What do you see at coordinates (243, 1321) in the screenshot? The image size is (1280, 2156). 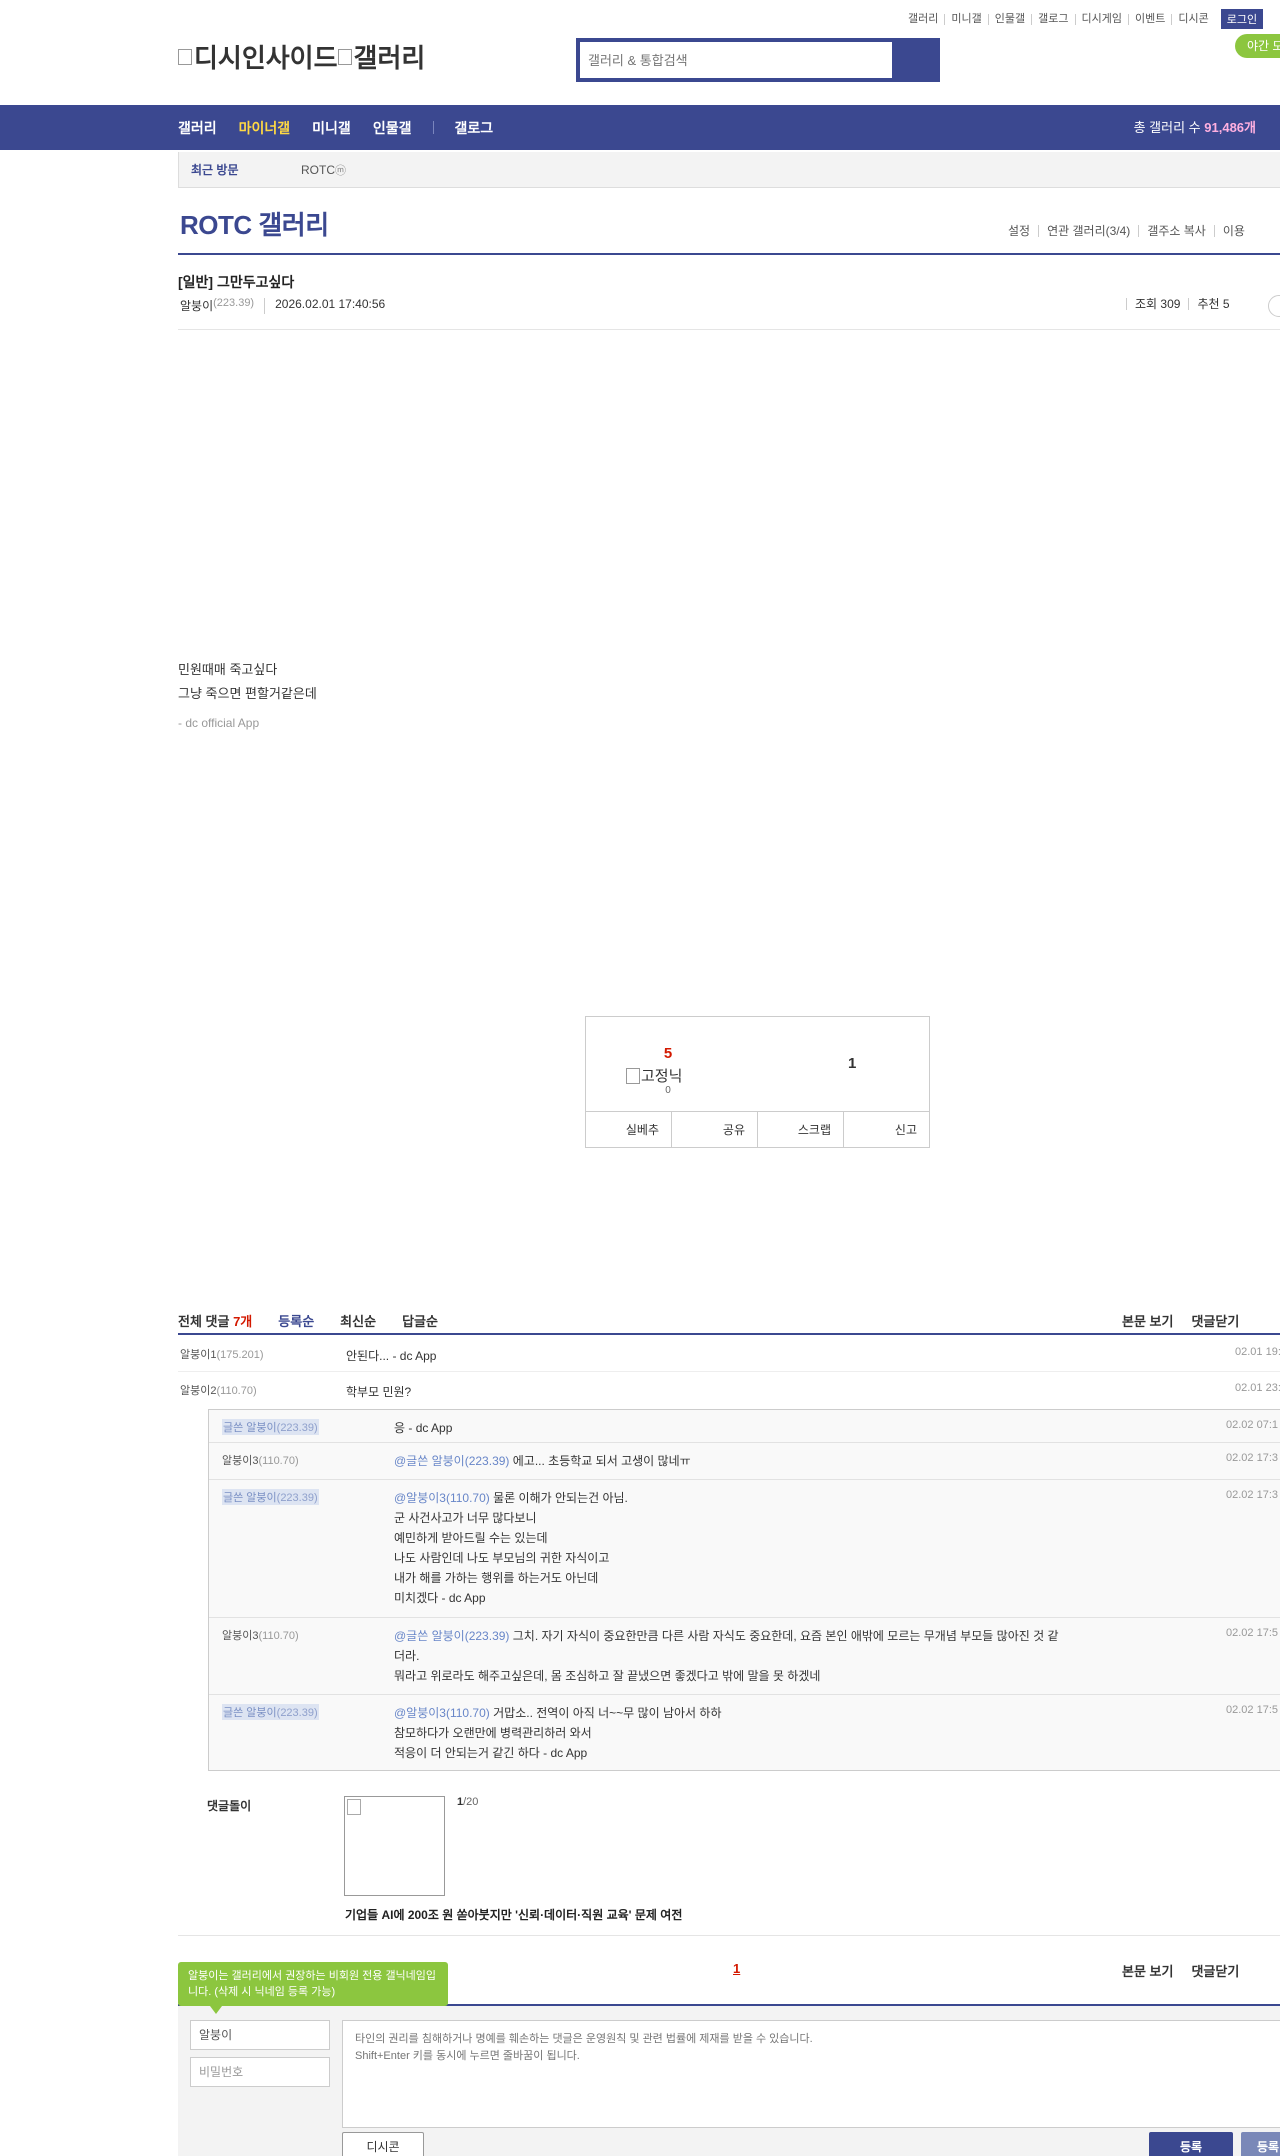 I see `comments-total-count: 7개` at bounding box center [243, 1321].